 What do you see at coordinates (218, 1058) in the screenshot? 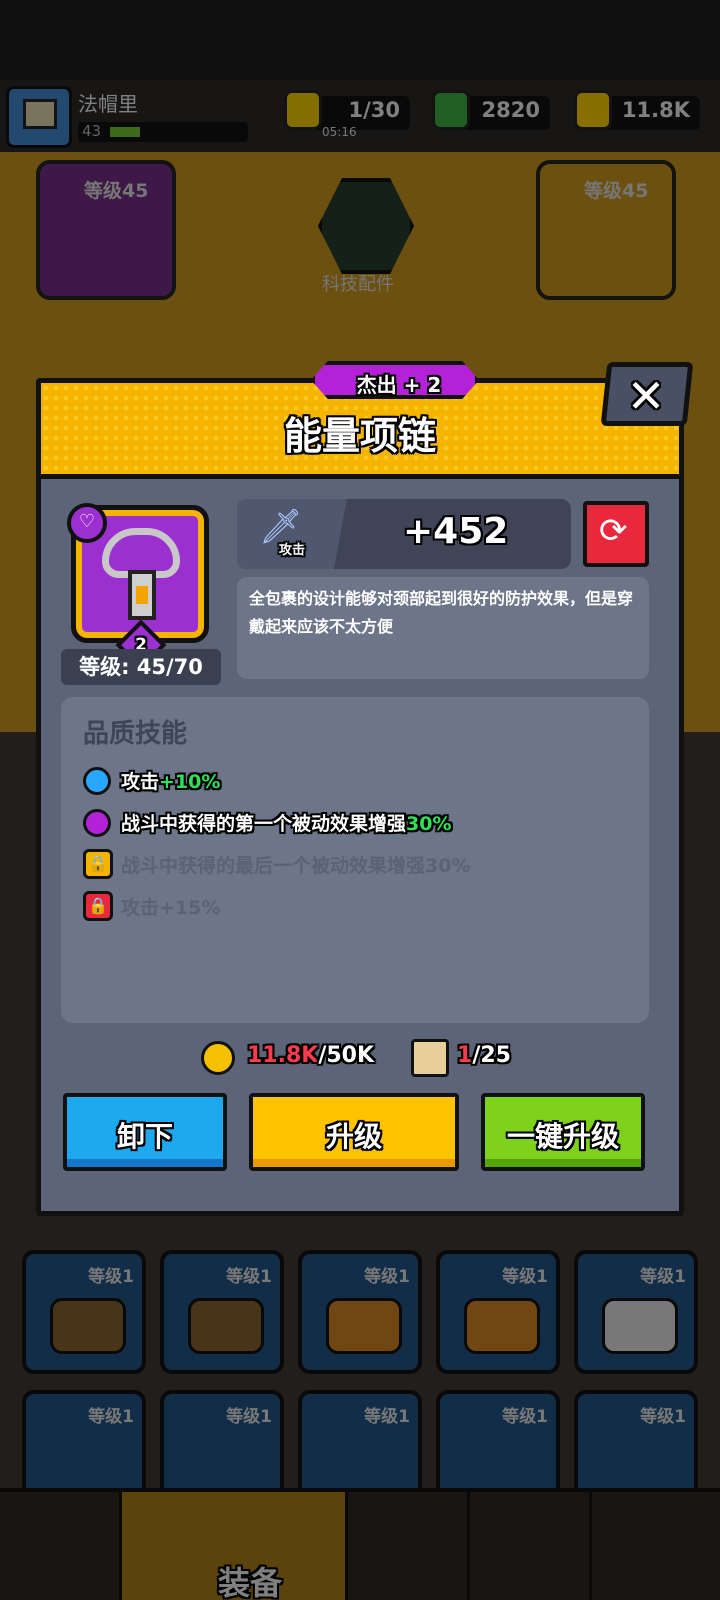
I see `coin-icon` at bounding box center [218, 1058].